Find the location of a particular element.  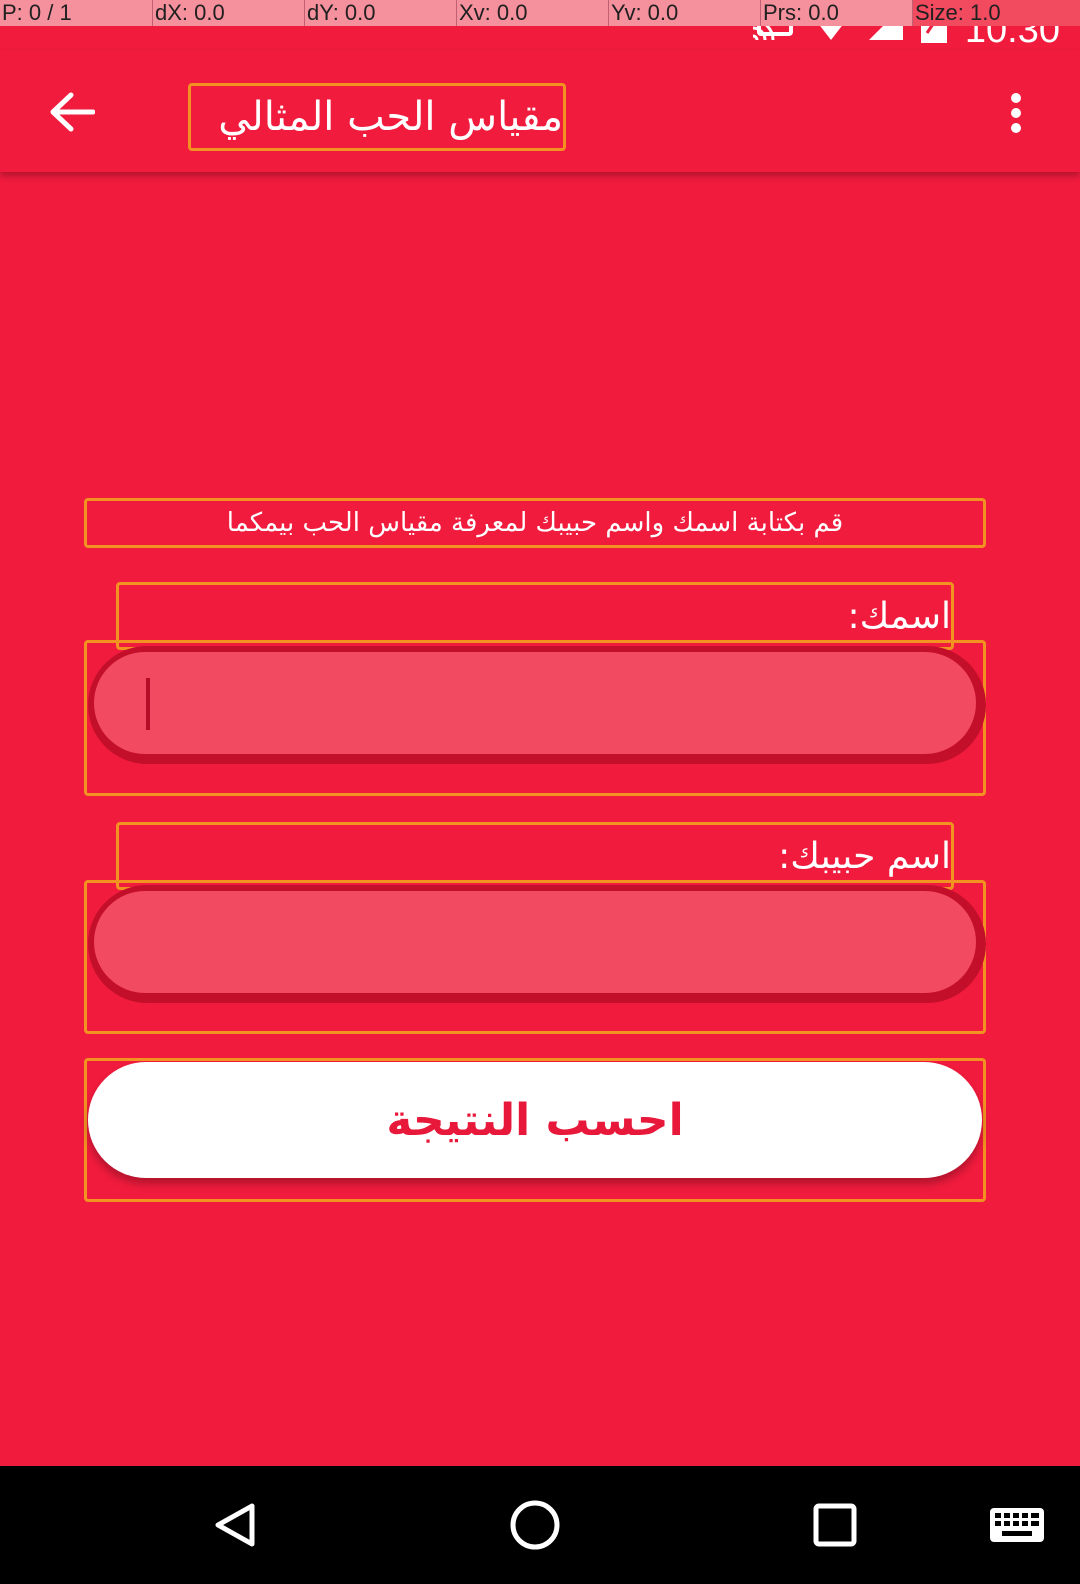

nav-back-button is located at coordinates (235, 1525).